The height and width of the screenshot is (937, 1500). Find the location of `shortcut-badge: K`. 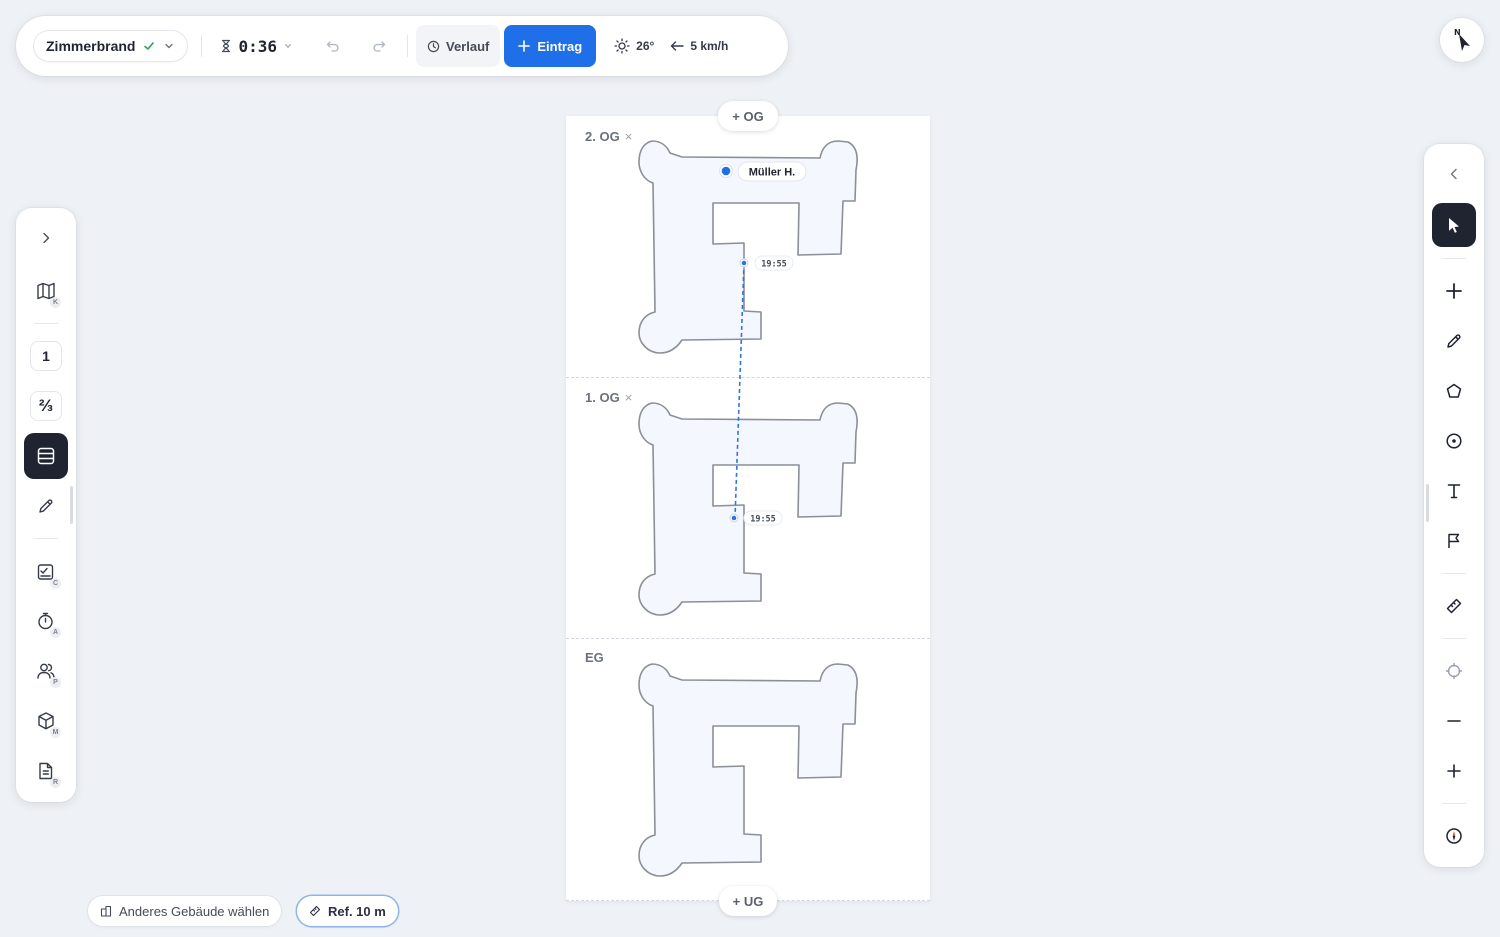

shortcut-badge: K is located at coordinates (55, 302).